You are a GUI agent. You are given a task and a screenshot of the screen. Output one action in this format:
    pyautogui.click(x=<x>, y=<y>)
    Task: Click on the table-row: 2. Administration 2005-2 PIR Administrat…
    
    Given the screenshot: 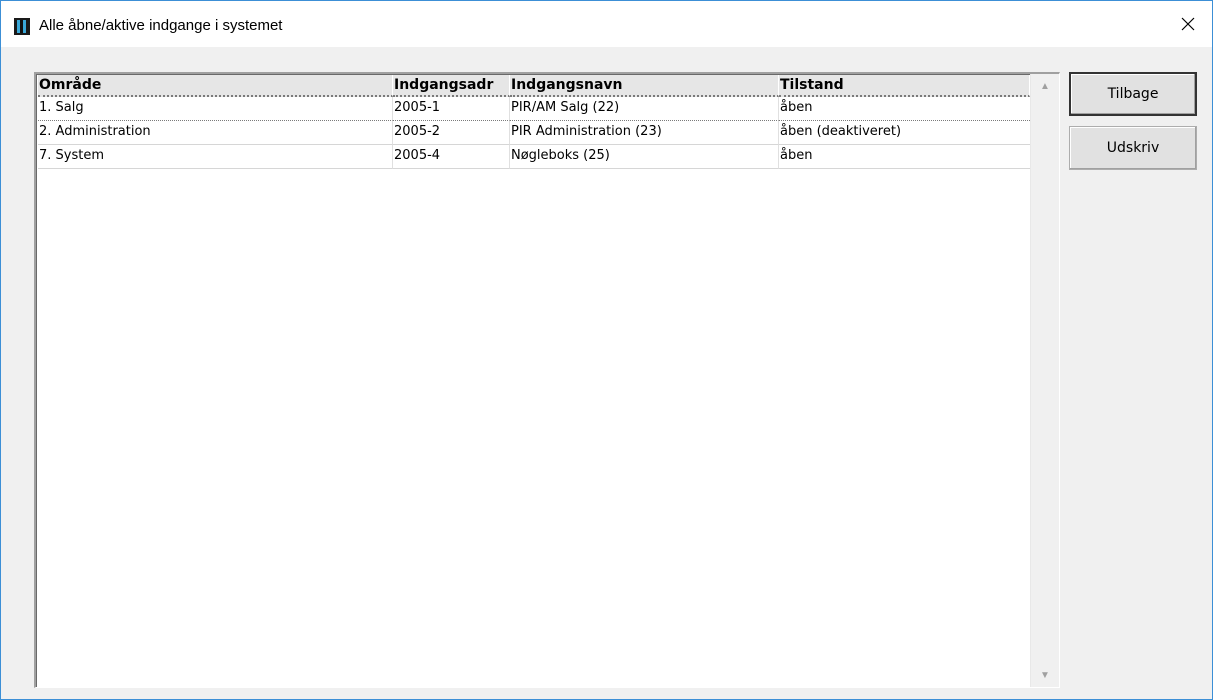 What is the action you would take?
    pyautogui.click(x=534, y=133)
    